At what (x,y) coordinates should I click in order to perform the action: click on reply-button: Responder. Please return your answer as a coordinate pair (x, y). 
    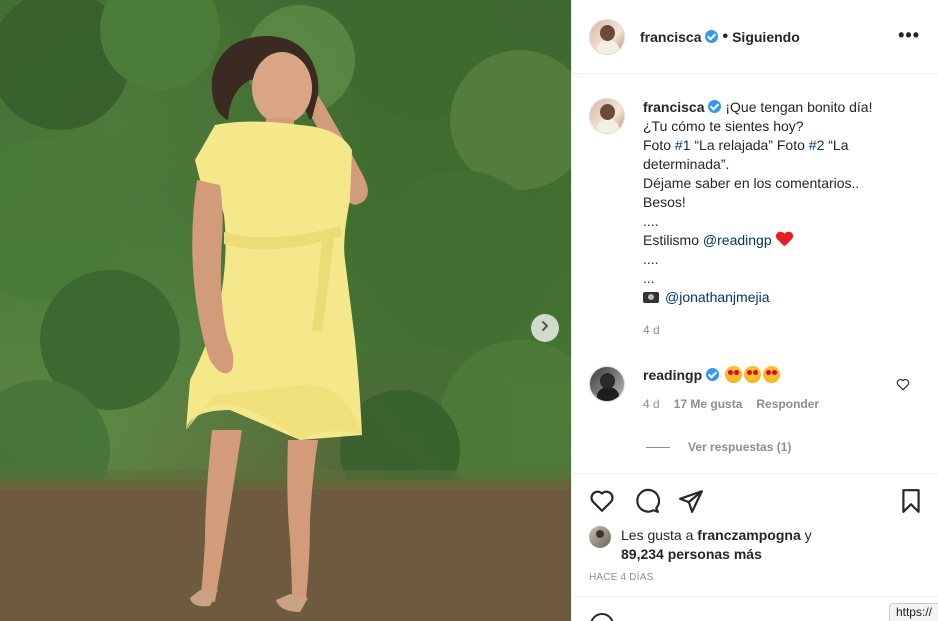
    Looking at the image, I should click on (787, 404).